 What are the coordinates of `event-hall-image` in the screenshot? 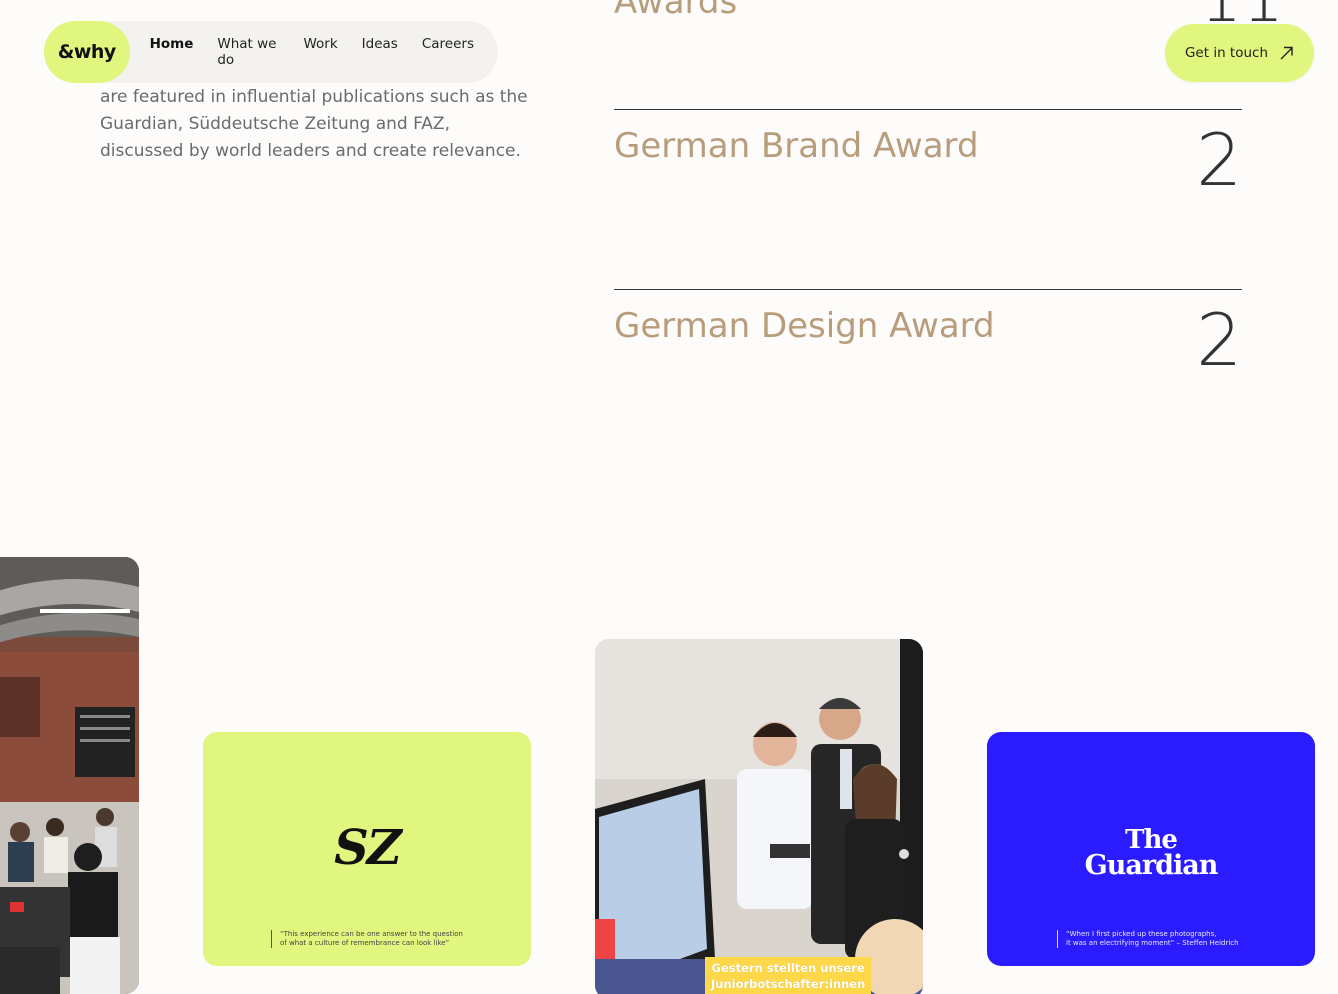 It's located at (69, 775).